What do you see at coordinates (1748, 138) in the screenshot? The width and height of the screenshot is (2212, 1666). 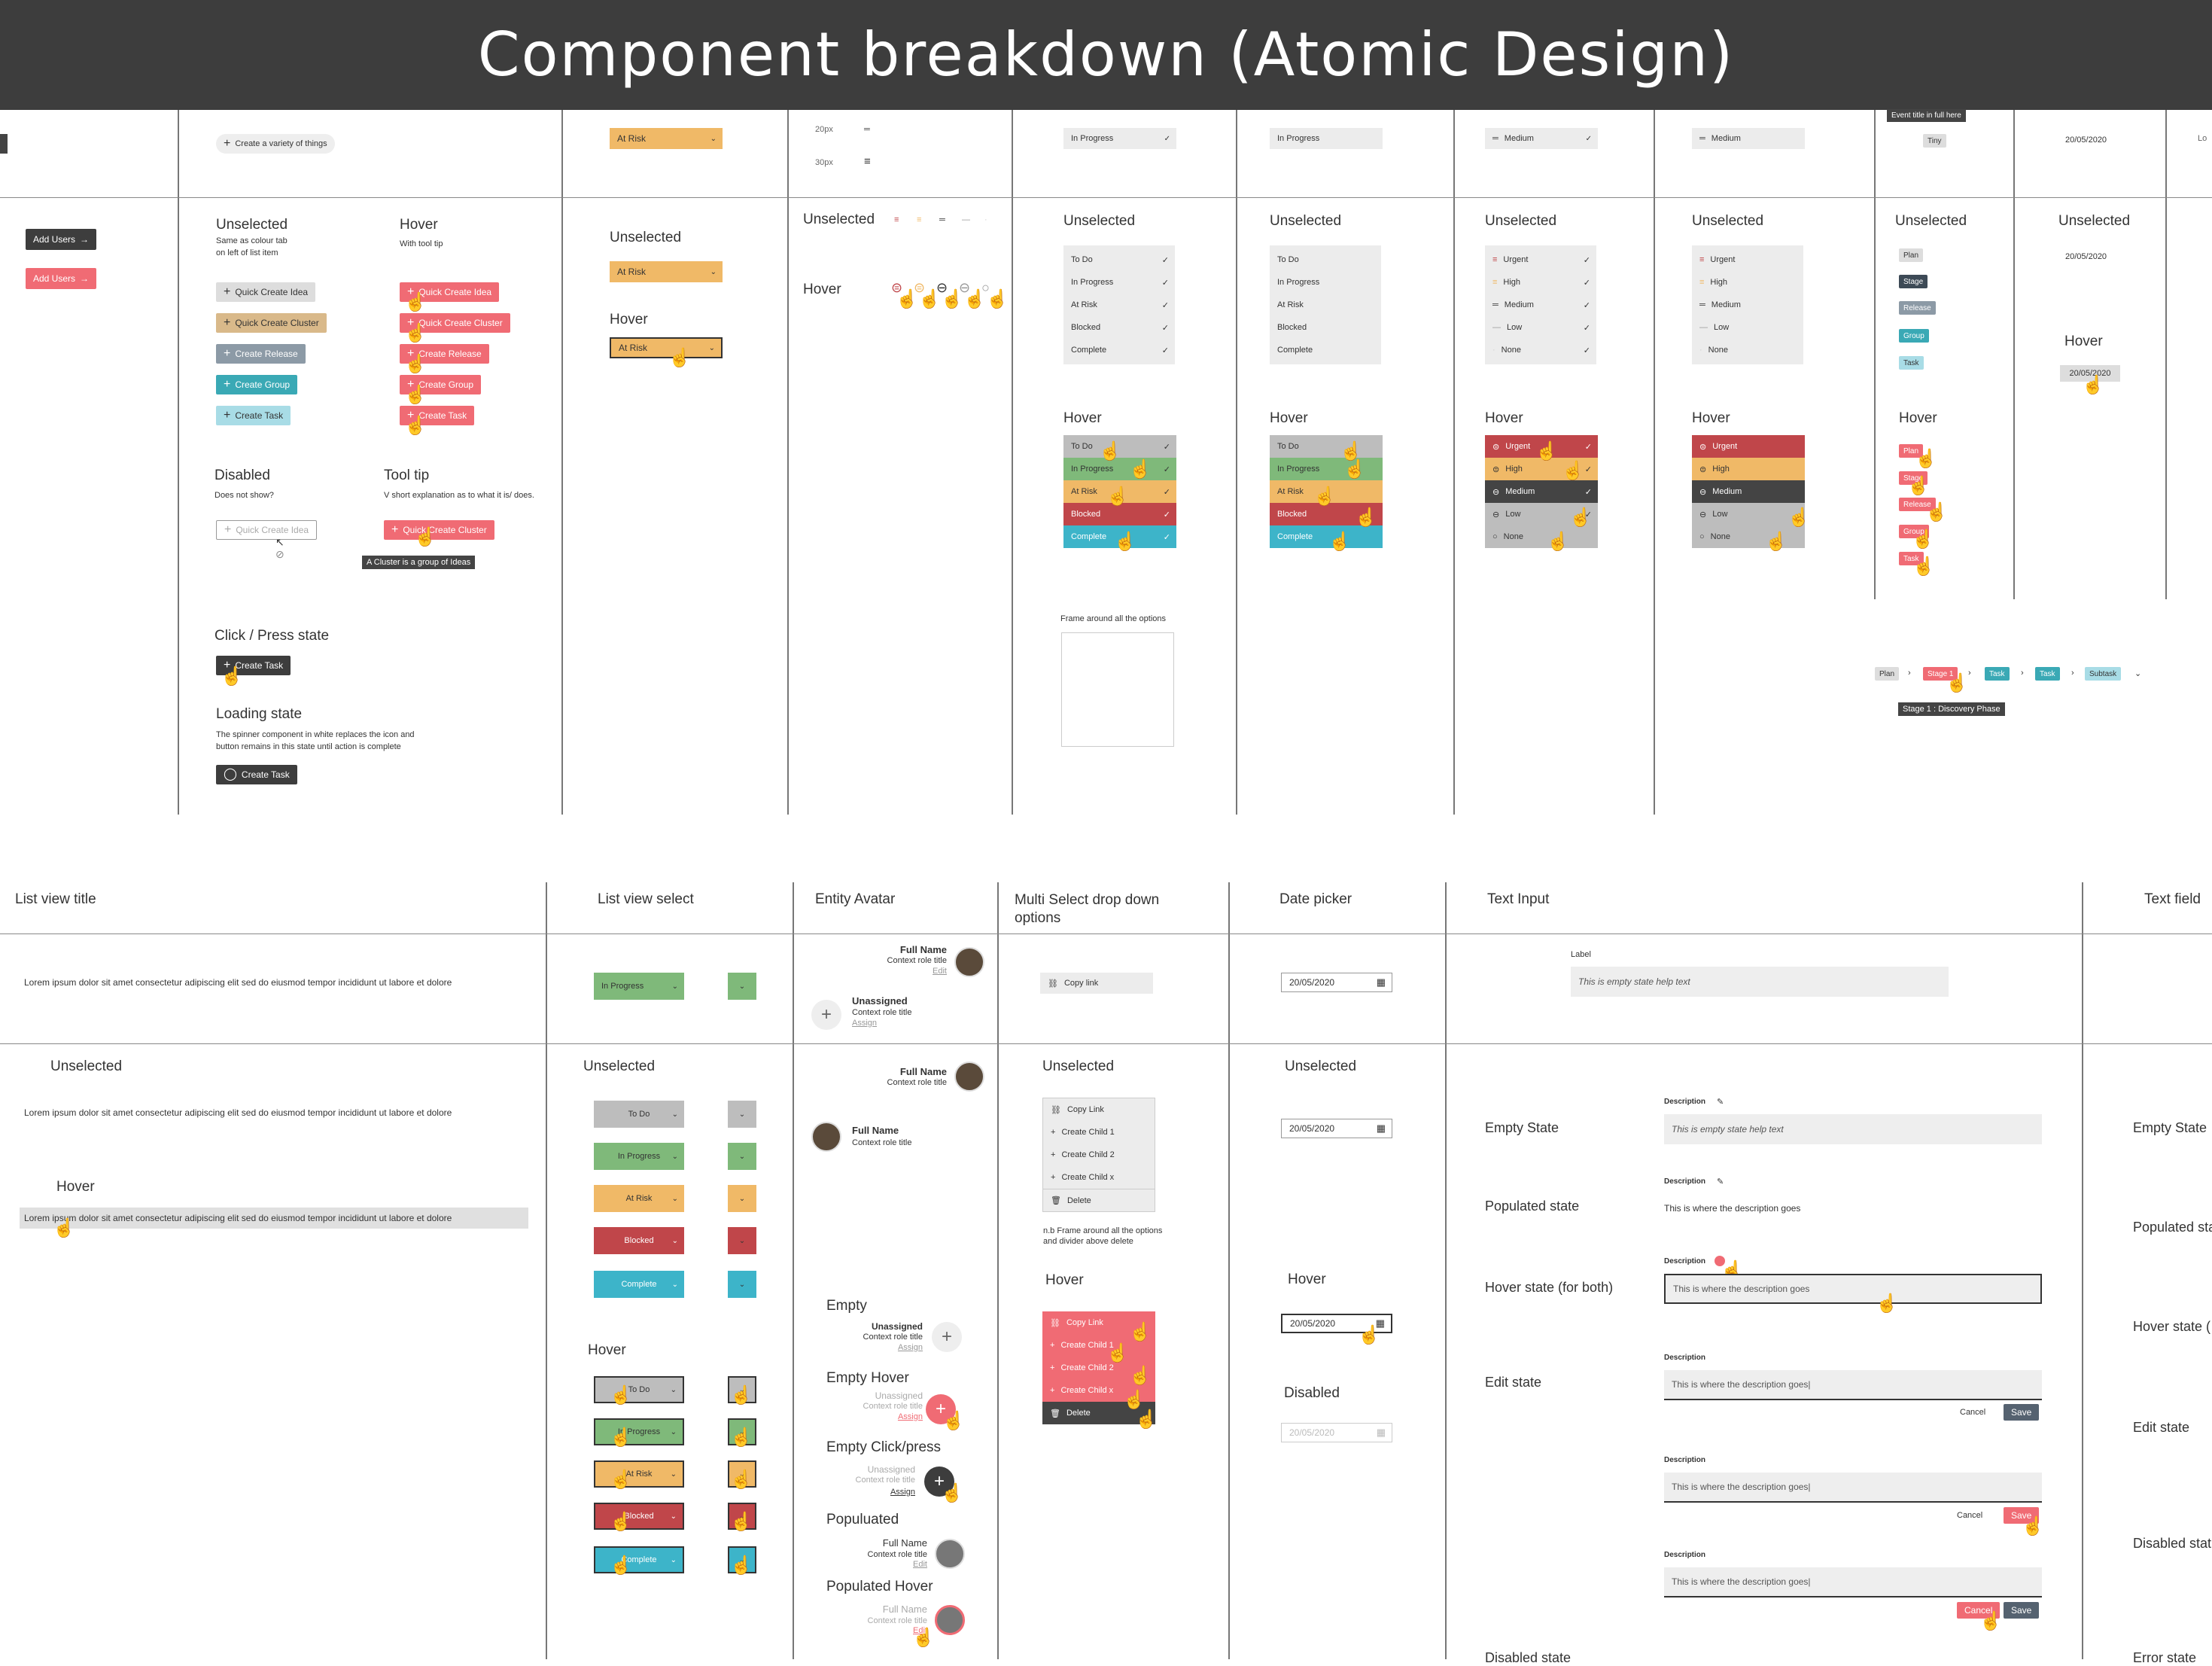 I see `priority-dropdown: ═ Medium` at bounding box center [1748, 138].